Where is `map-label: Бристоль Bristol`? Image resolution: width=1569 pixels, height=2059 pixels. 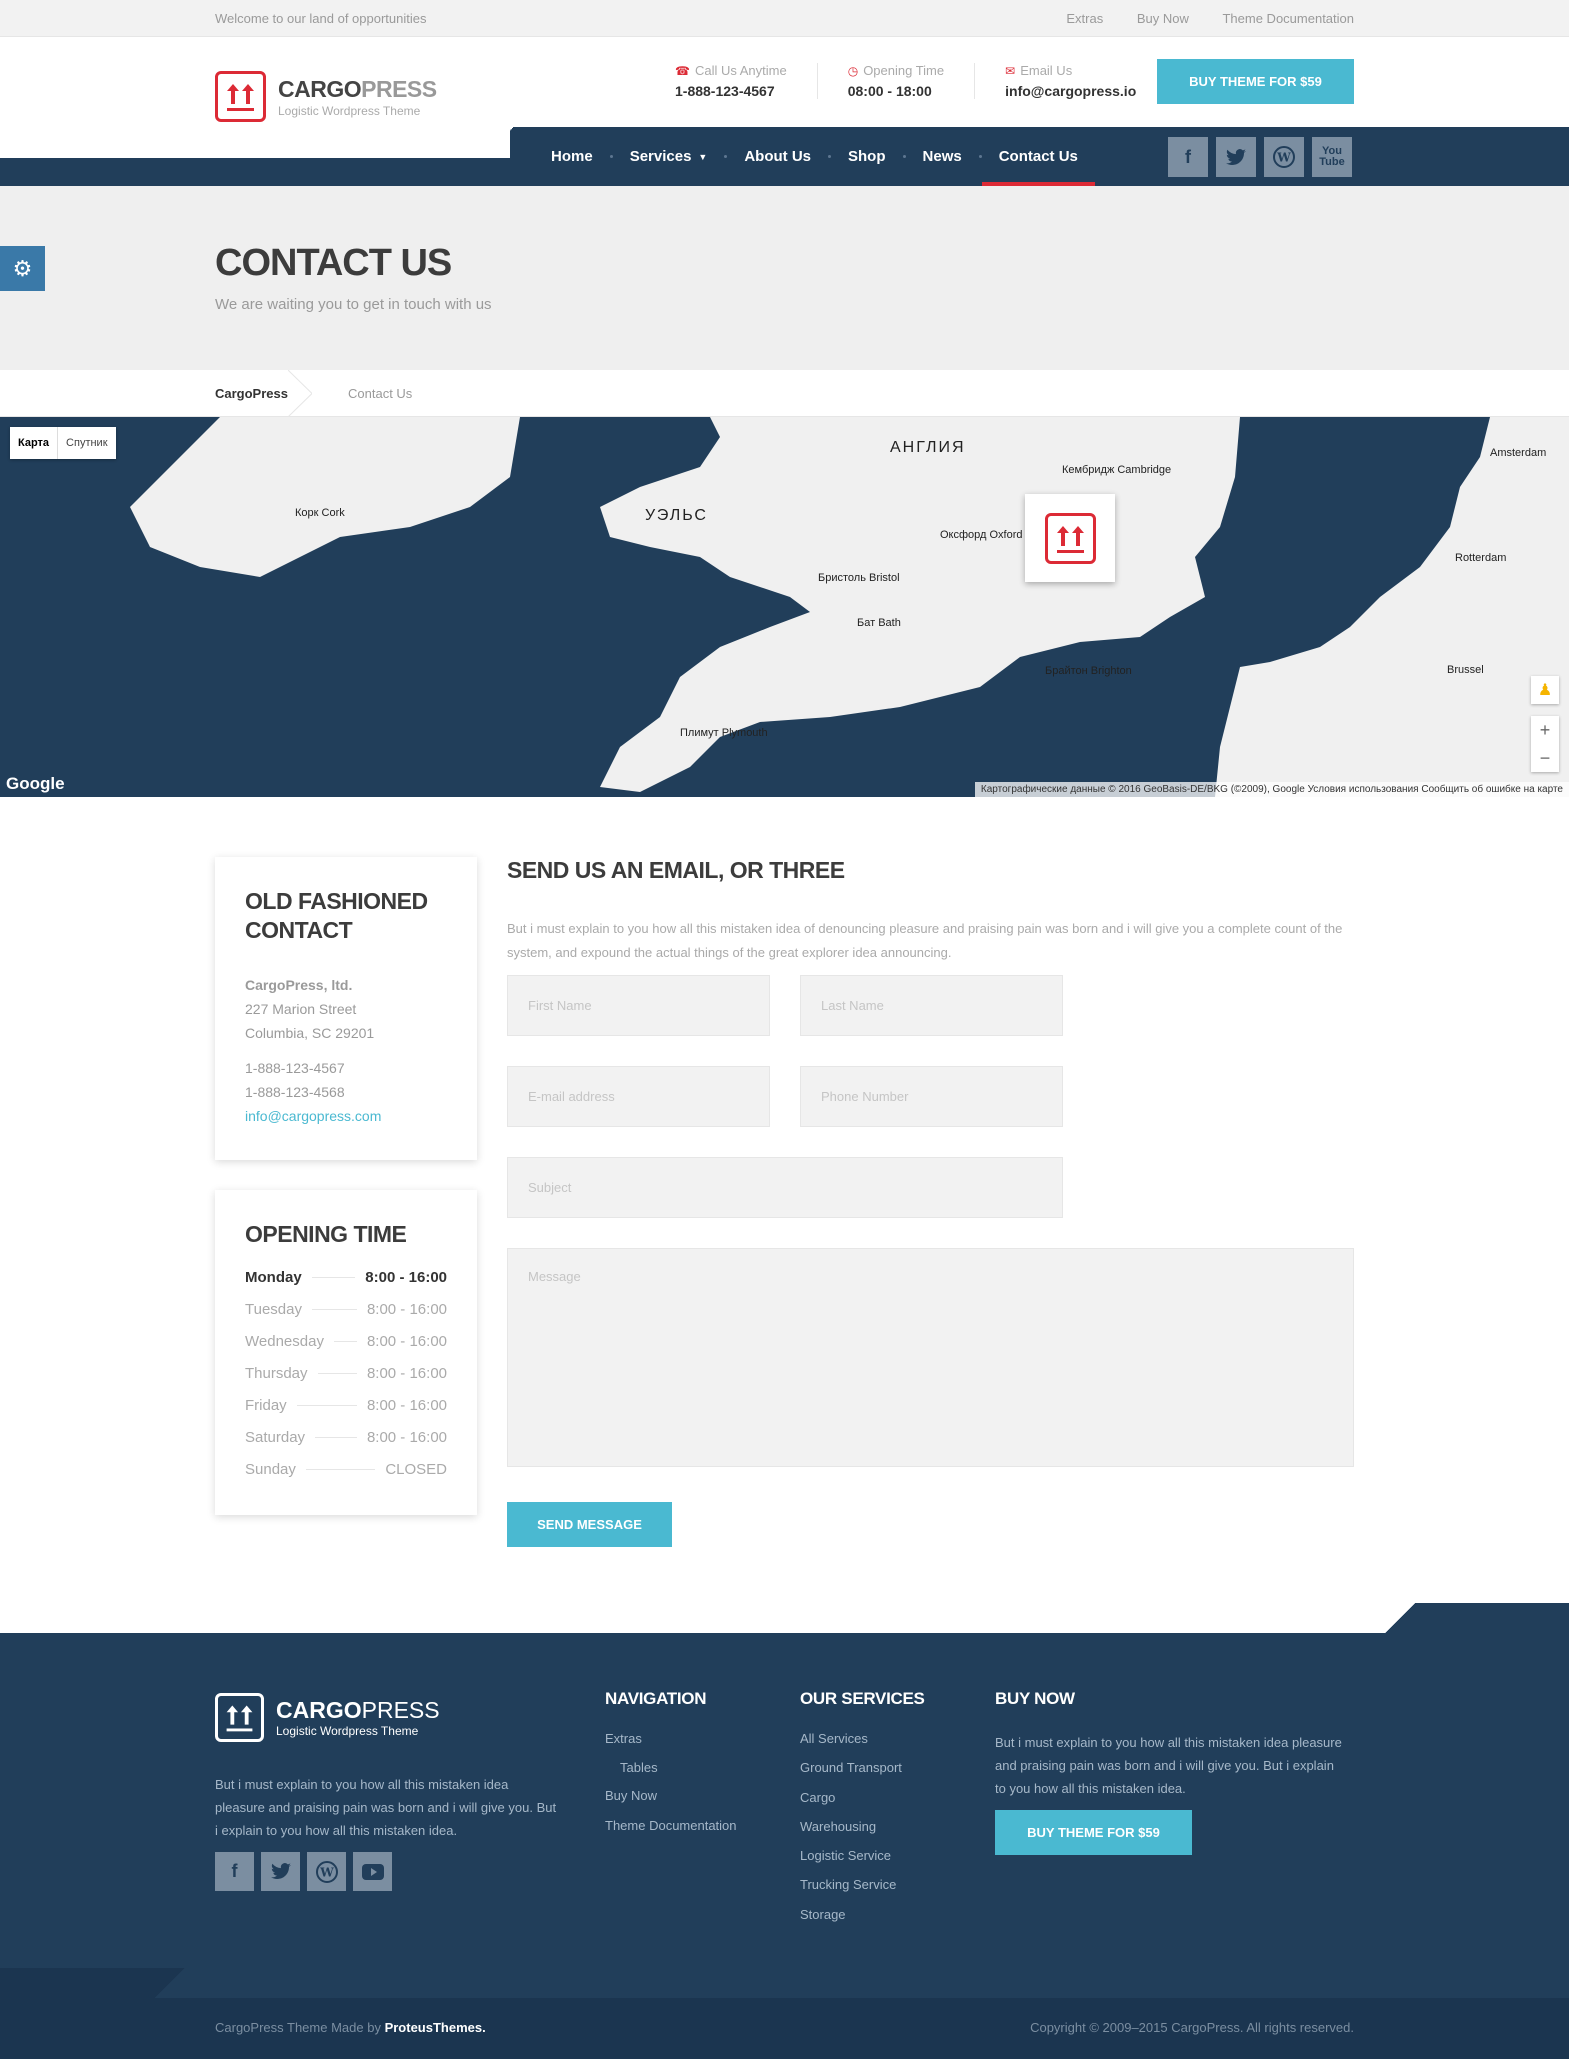 map-label: Бристоль Bristol is located at coordinates (859, 578).